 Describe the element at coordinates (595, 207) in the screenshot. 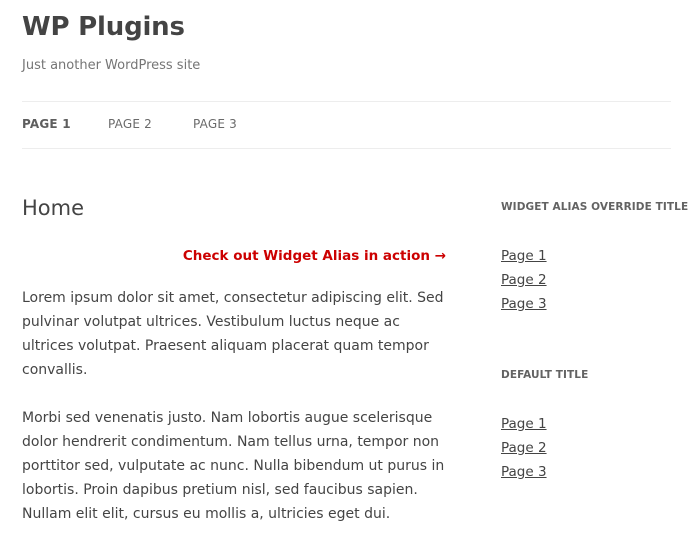

I see `widget-title: Widget Alias Override Title` at that location.